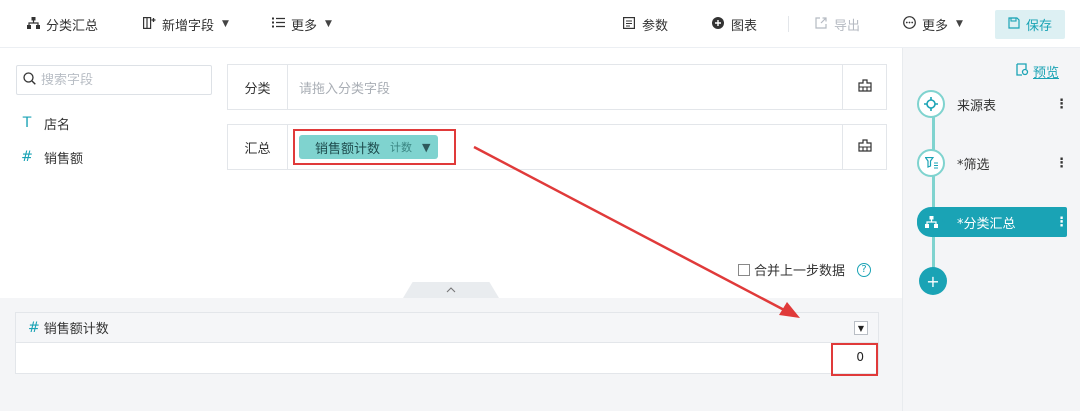 This screenshot has height=411, width=1080. I want to click on field-item-store-name: T 店名, so click(45, 123).